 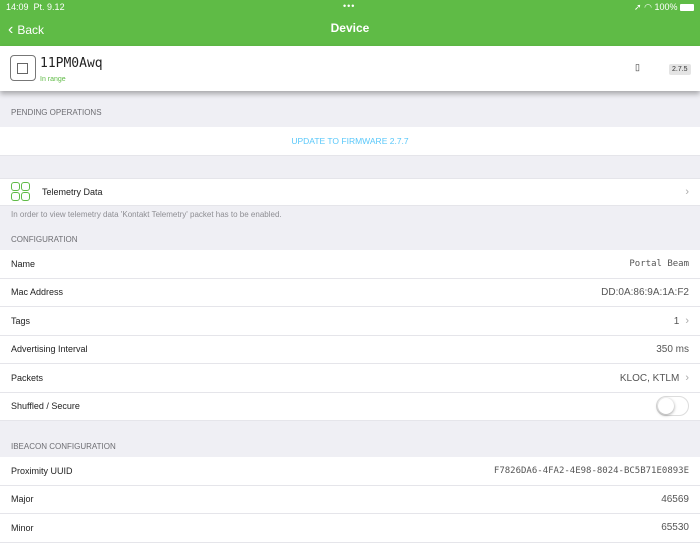 What do you see at coordinates (45, 406) in the screenshot?
I see `row-label: Shuffled / Secure` at bounding box center [45, 406].